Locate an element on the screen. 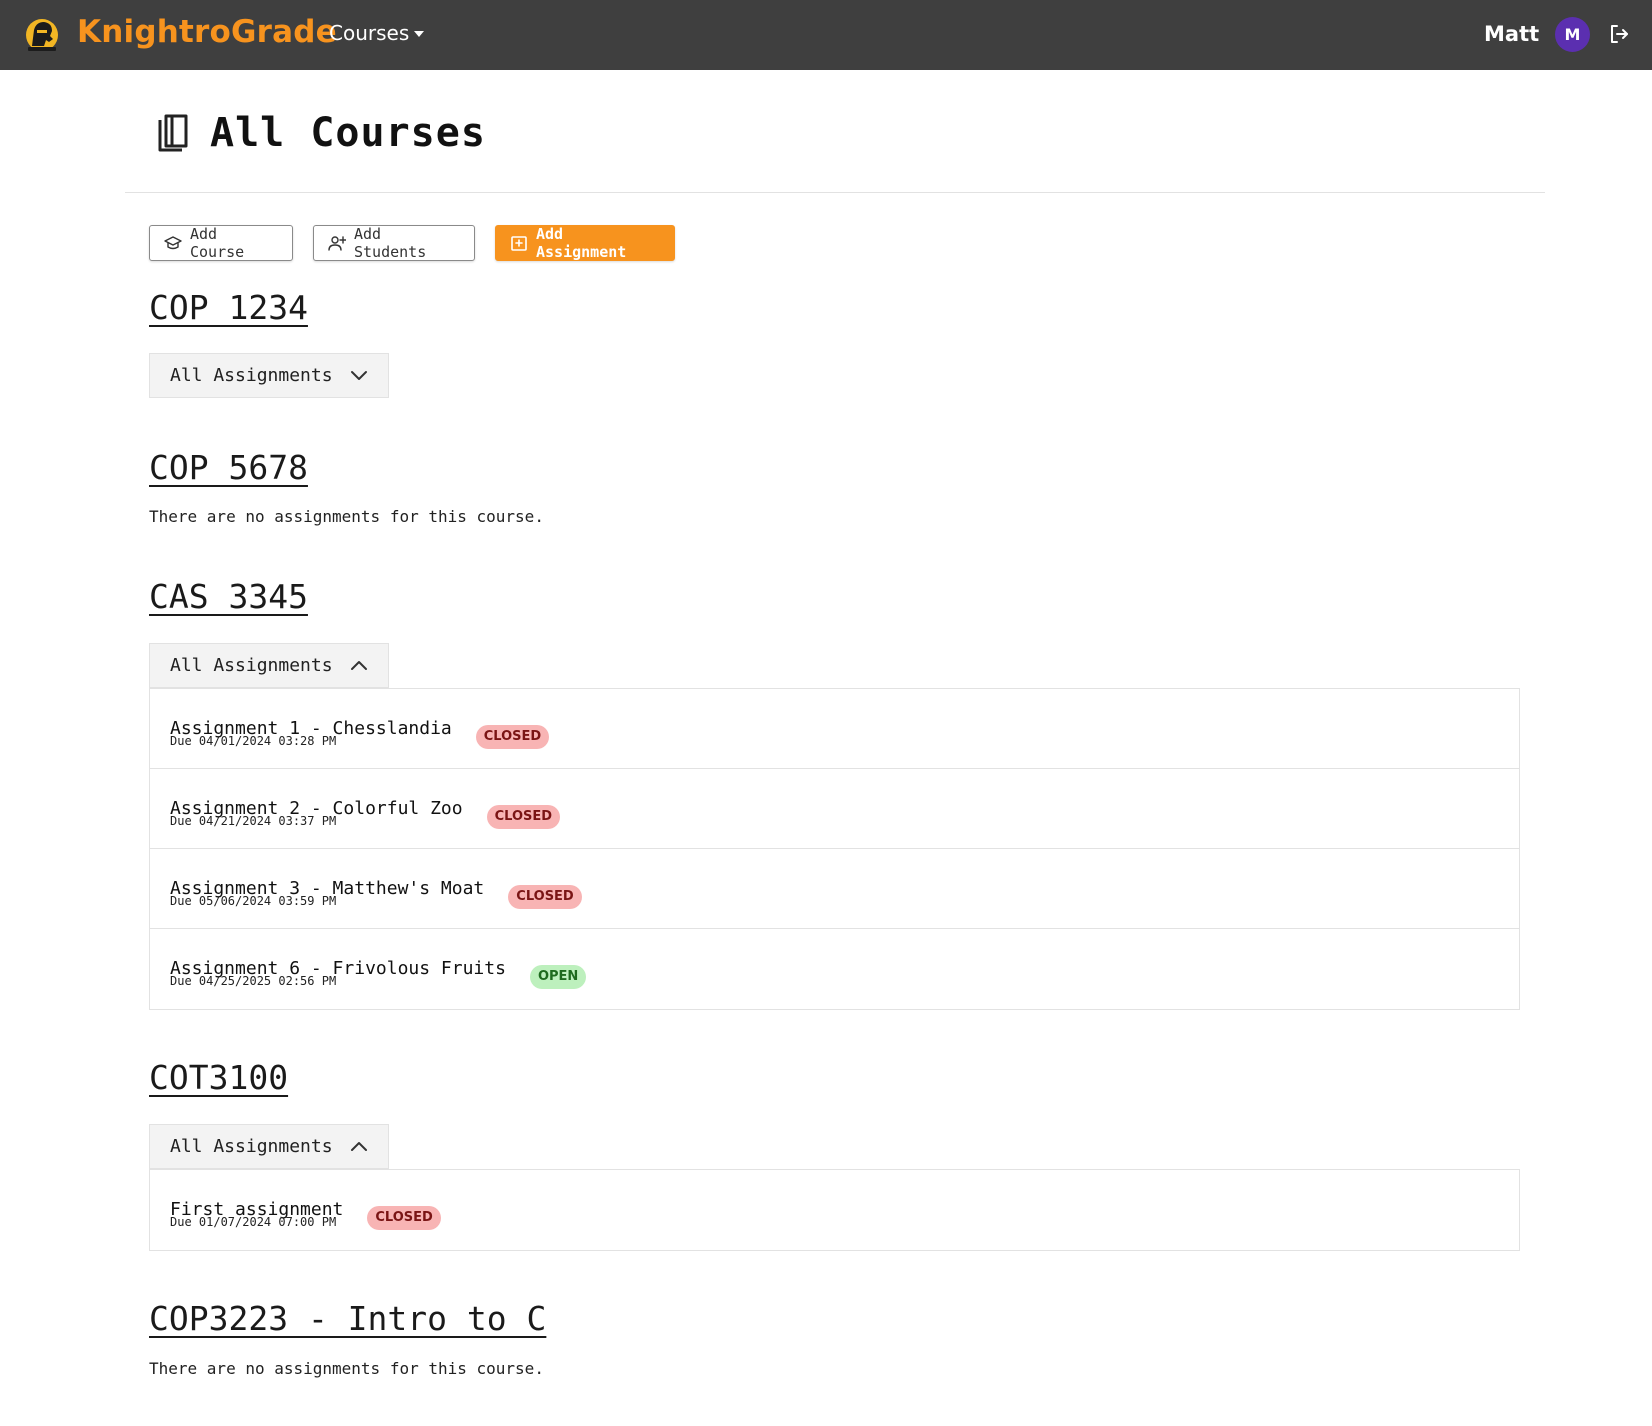 The width and height of the screenshot is (1652, 1426). chevron-down-icon is located at coordinates (359, 375).